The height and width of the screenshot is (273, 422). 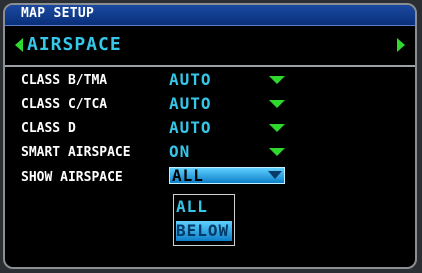 I want to click on setting-label: CLASS B/TMA, so click(x=64, y=80).